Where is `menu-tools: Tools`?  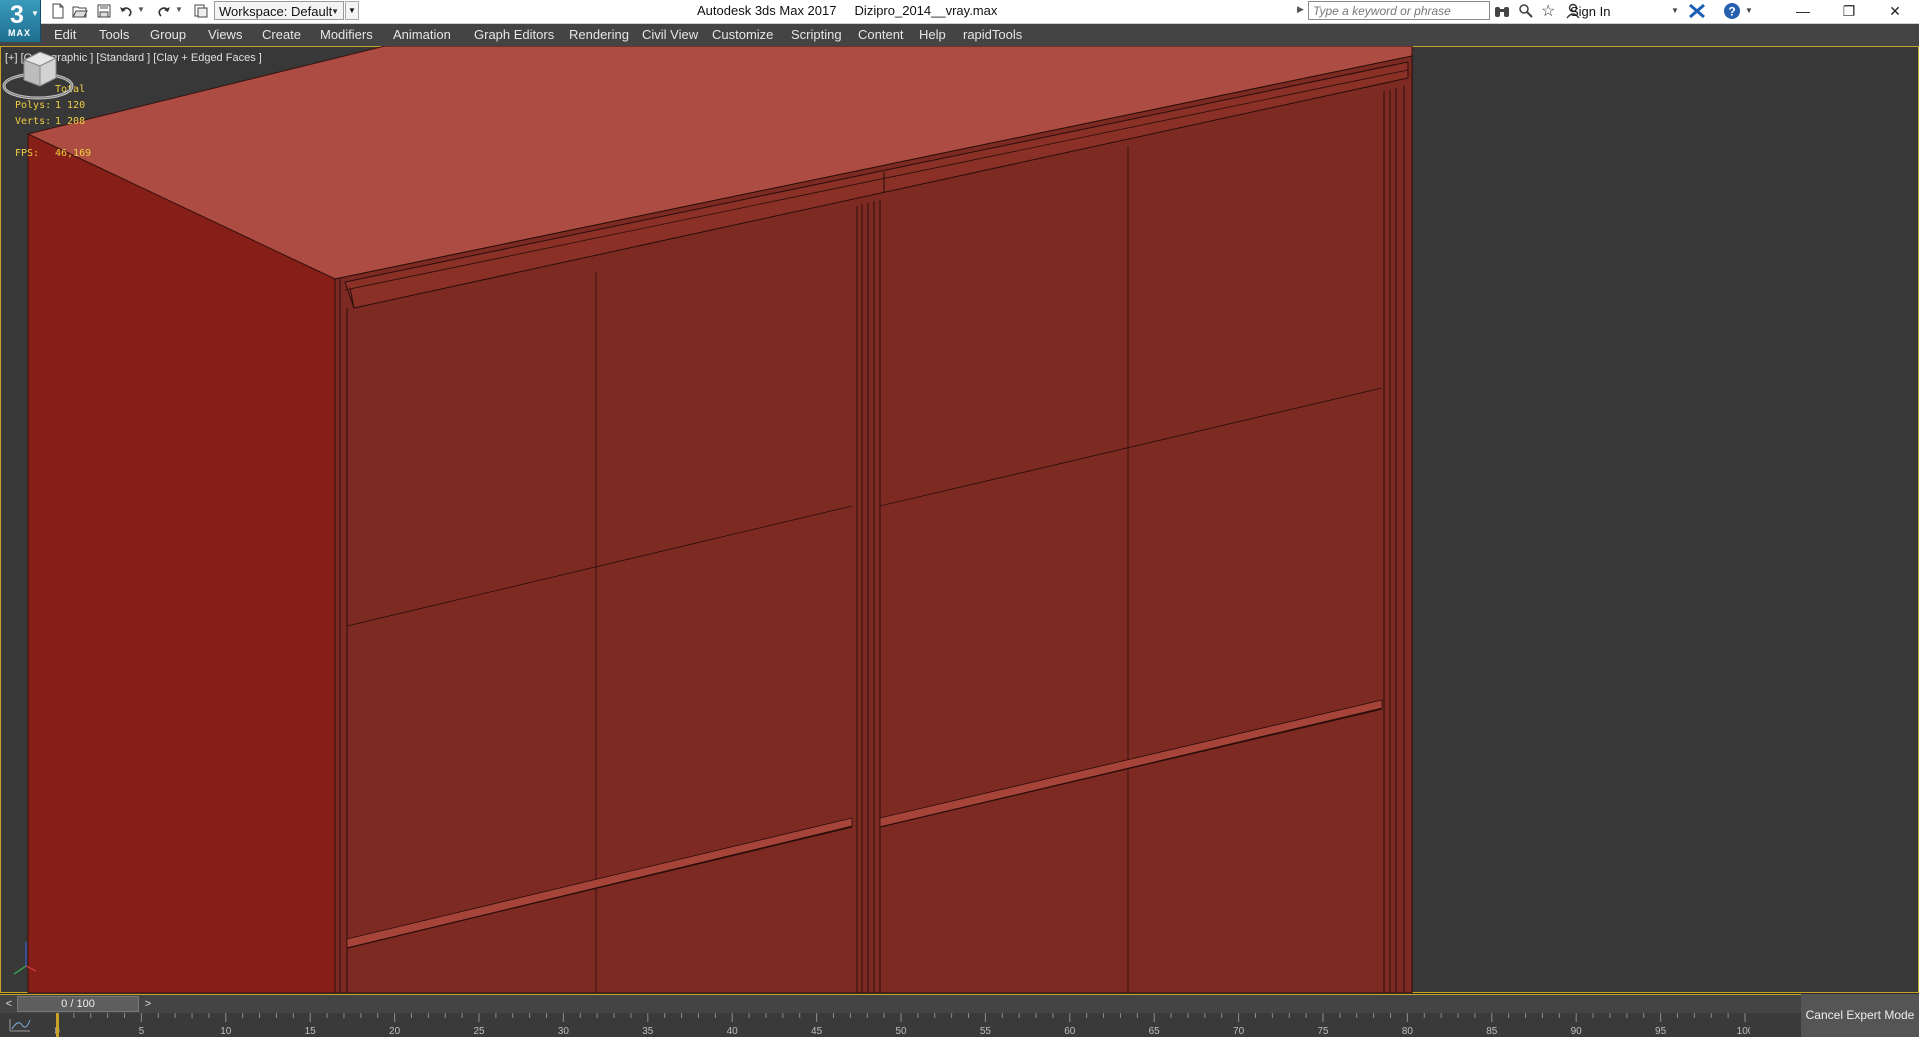
menu-tools: Tools is located at coordinates (114, 34).